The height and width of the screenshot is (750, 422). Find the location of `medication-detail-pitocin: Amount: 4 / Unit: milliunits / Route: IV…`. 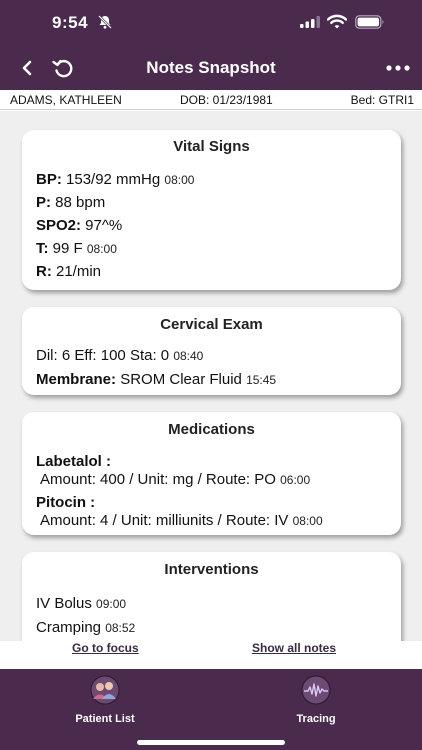

medication-detail-pitocin: Amount: 4 / Unit: milliunits / Route: IV… is located at coordinates (181, 520).